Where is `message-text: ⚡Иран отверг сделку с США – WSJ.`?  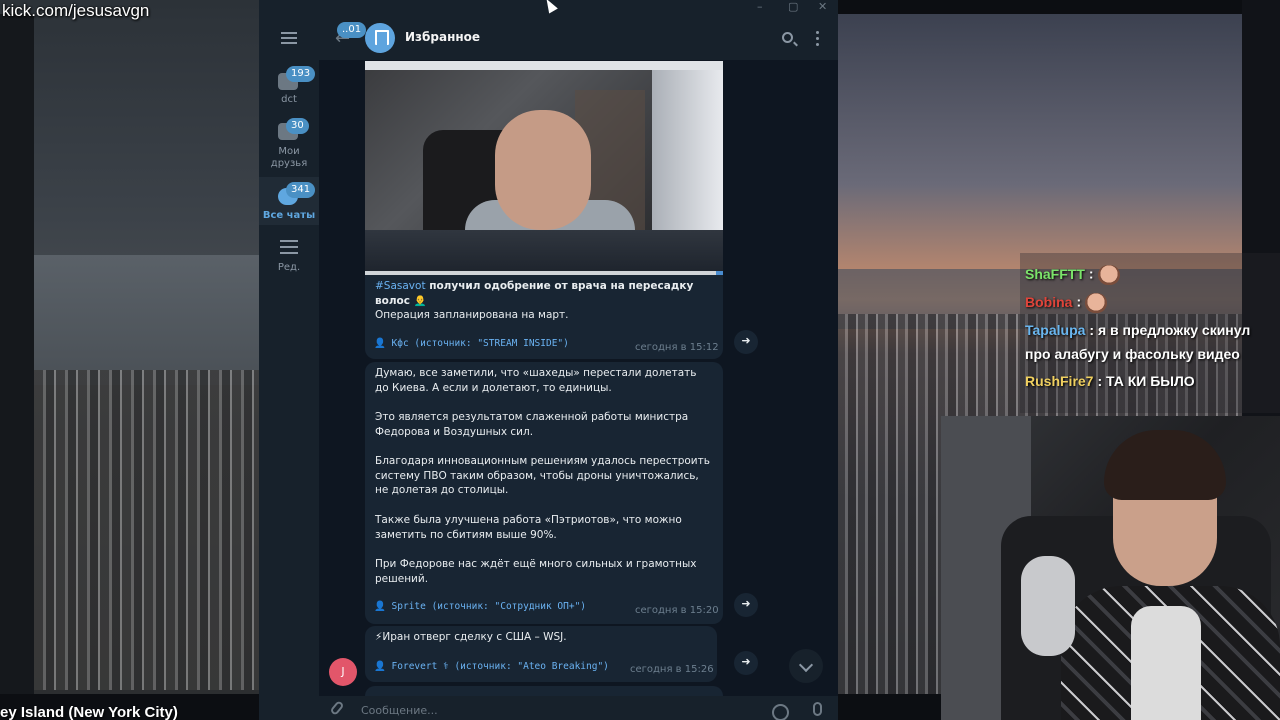
message-text: ⚡Иран отверг сделку с США – WSJ. is located at coordinates (471, 637).